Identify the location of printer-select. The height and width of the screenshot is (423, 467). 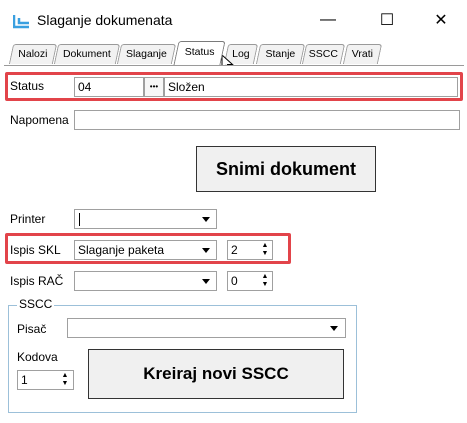
(145, 219).